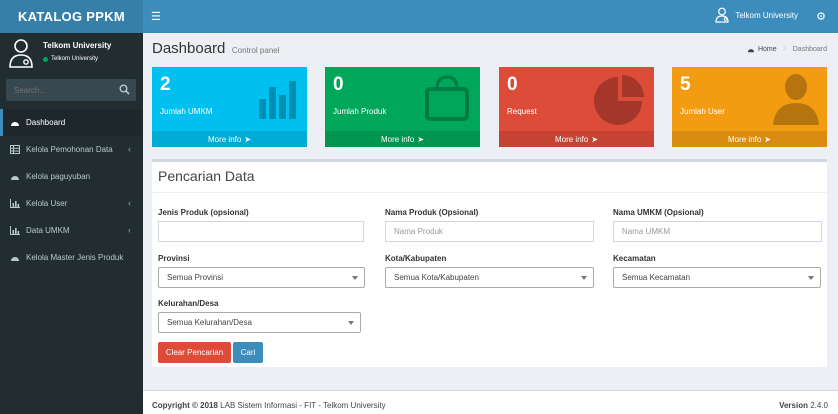 This screenshot has height=414, width=838. What do you see at coordinates (60, 90) in the screenshot?
I see `sidebar-search-input` at bounding box center [60, 90].